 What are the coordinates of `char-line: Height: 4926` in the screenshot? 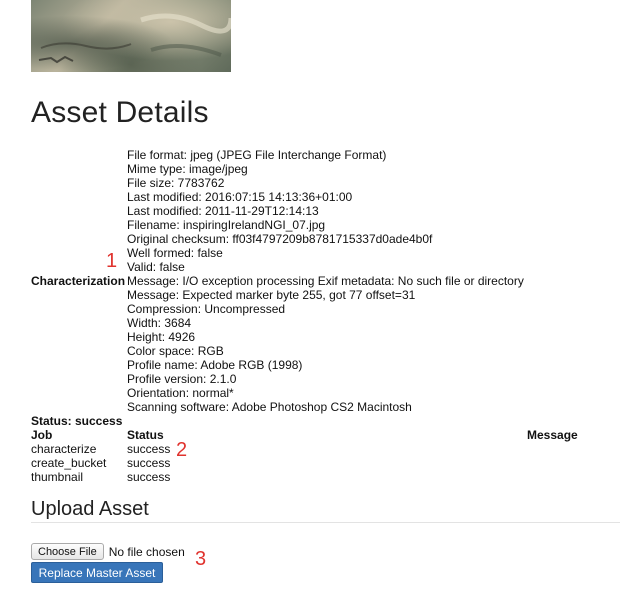 It's located at (161, 337).